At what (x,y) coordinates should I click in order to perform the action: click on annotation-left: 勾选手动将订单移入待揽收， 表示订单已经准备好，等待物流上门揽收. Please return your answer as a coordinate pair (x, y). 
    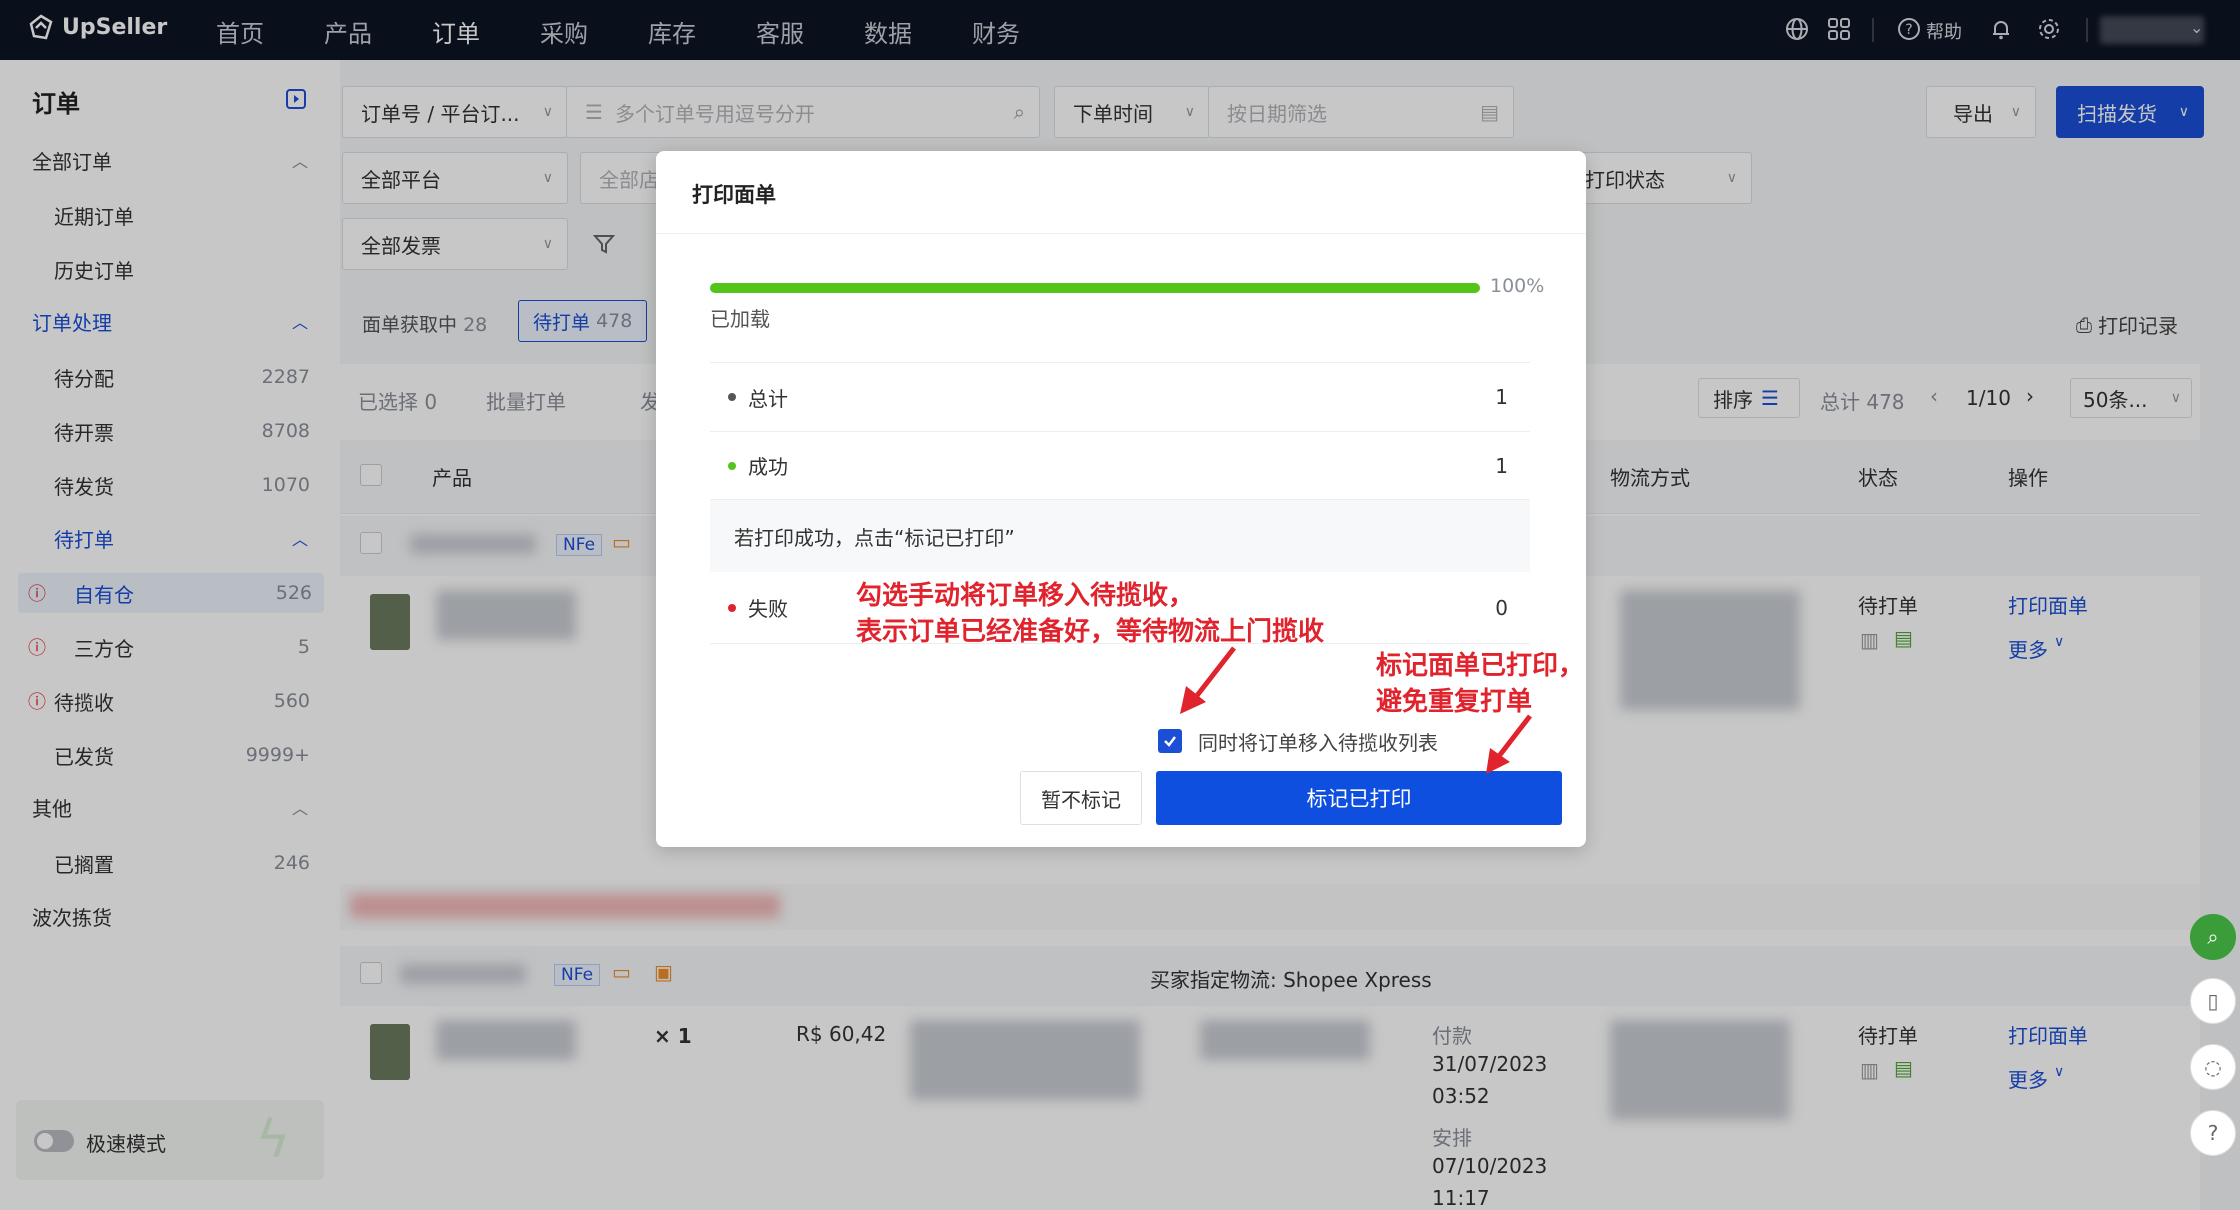
    Looking at the image, I should click on (1090, 614).